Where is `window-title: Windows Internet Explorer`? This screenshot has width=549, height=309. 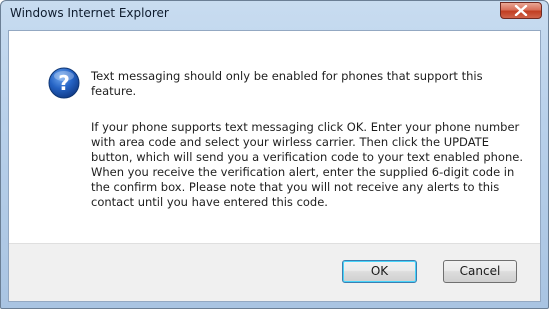 window-title: Windows Internet Explorer is located at coordinates (89, 13).